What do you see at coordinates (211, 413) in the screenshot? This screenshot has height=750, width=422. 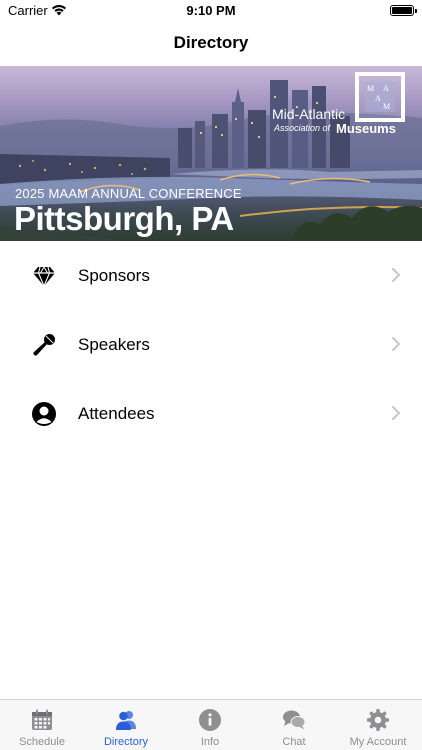 I see `directory-item-attendees: Attendees` at bounding box center [211, 413].